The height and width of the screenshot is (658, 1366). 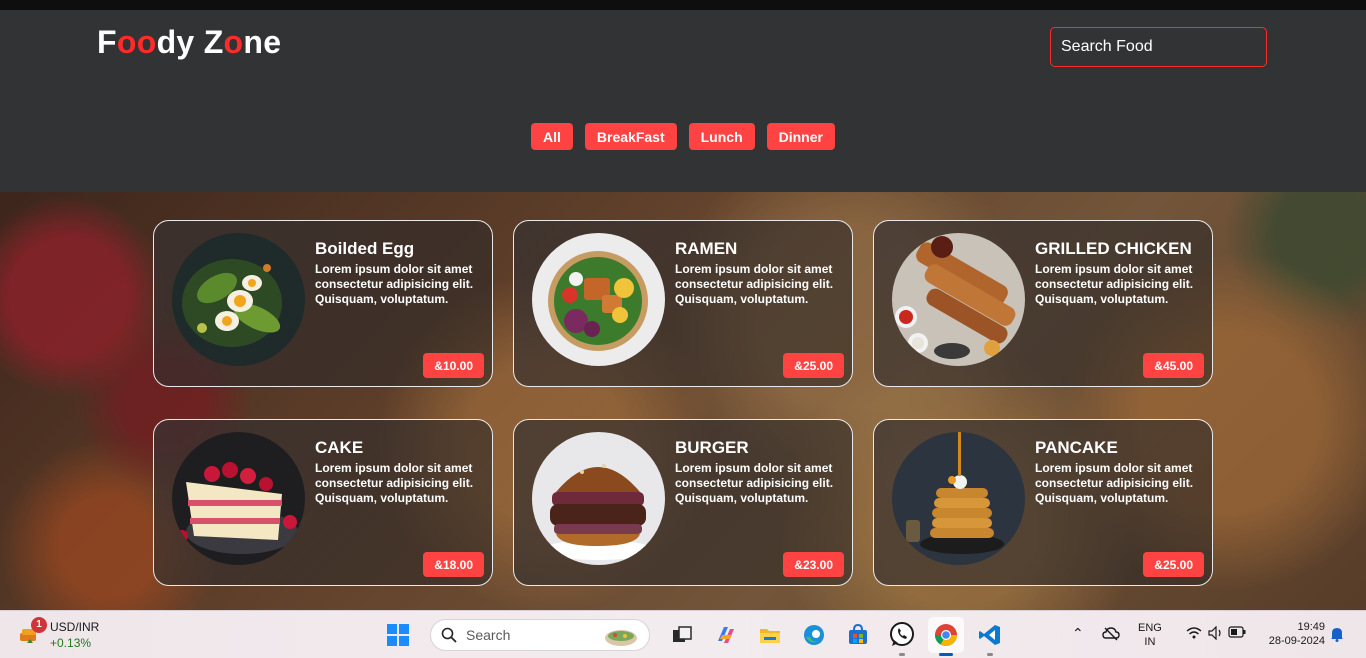 I want to click on notification-badge: 1, so click(x=39, y=625).